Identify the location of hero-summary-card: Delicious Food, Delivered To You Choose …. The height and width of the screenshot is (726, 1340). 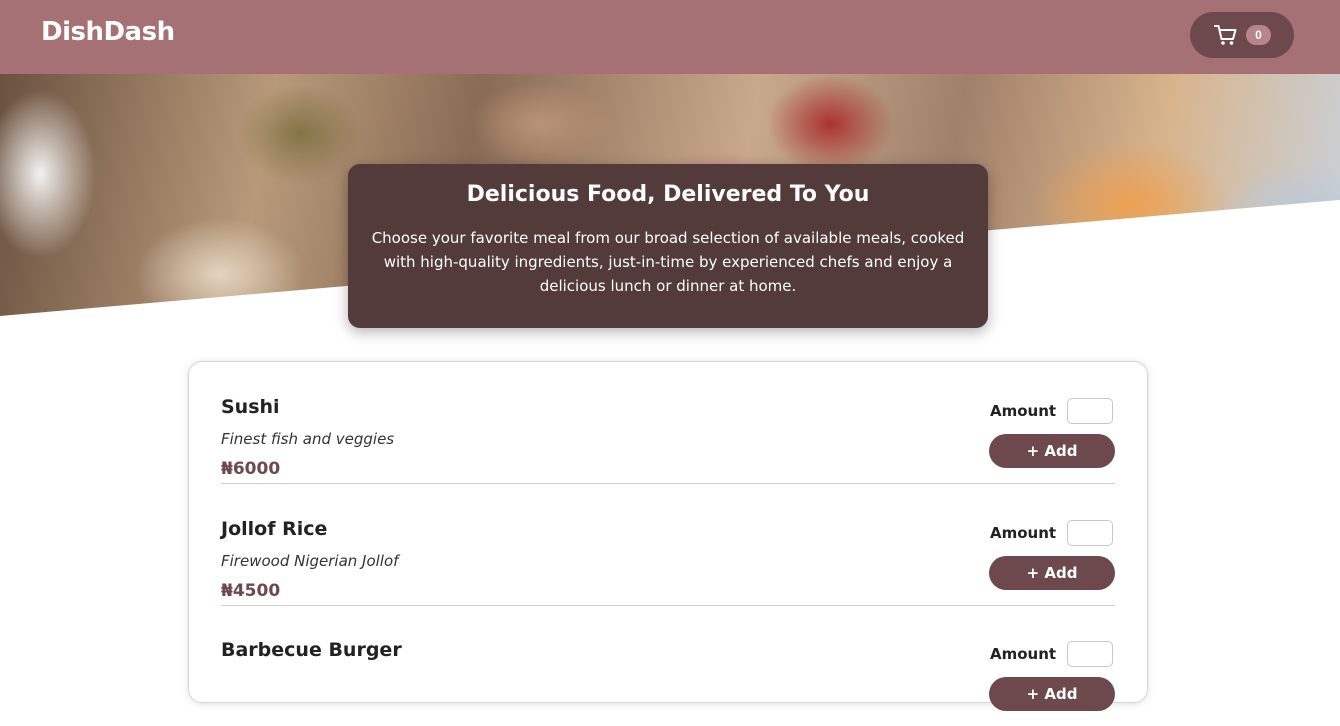
(668, 246).